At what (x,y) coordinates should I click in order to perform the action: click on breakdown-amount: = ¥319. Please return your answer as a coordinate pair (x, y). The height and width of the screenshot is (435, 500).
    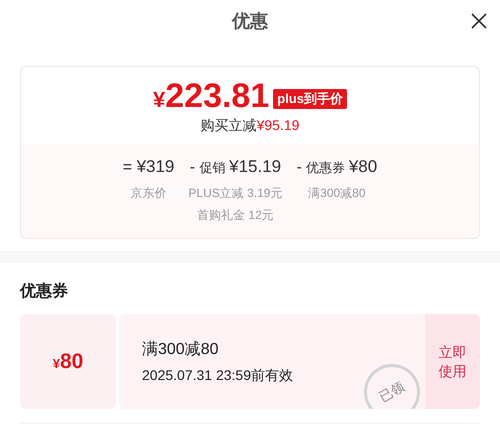
    Looking at the image, I should click on (148, 167).